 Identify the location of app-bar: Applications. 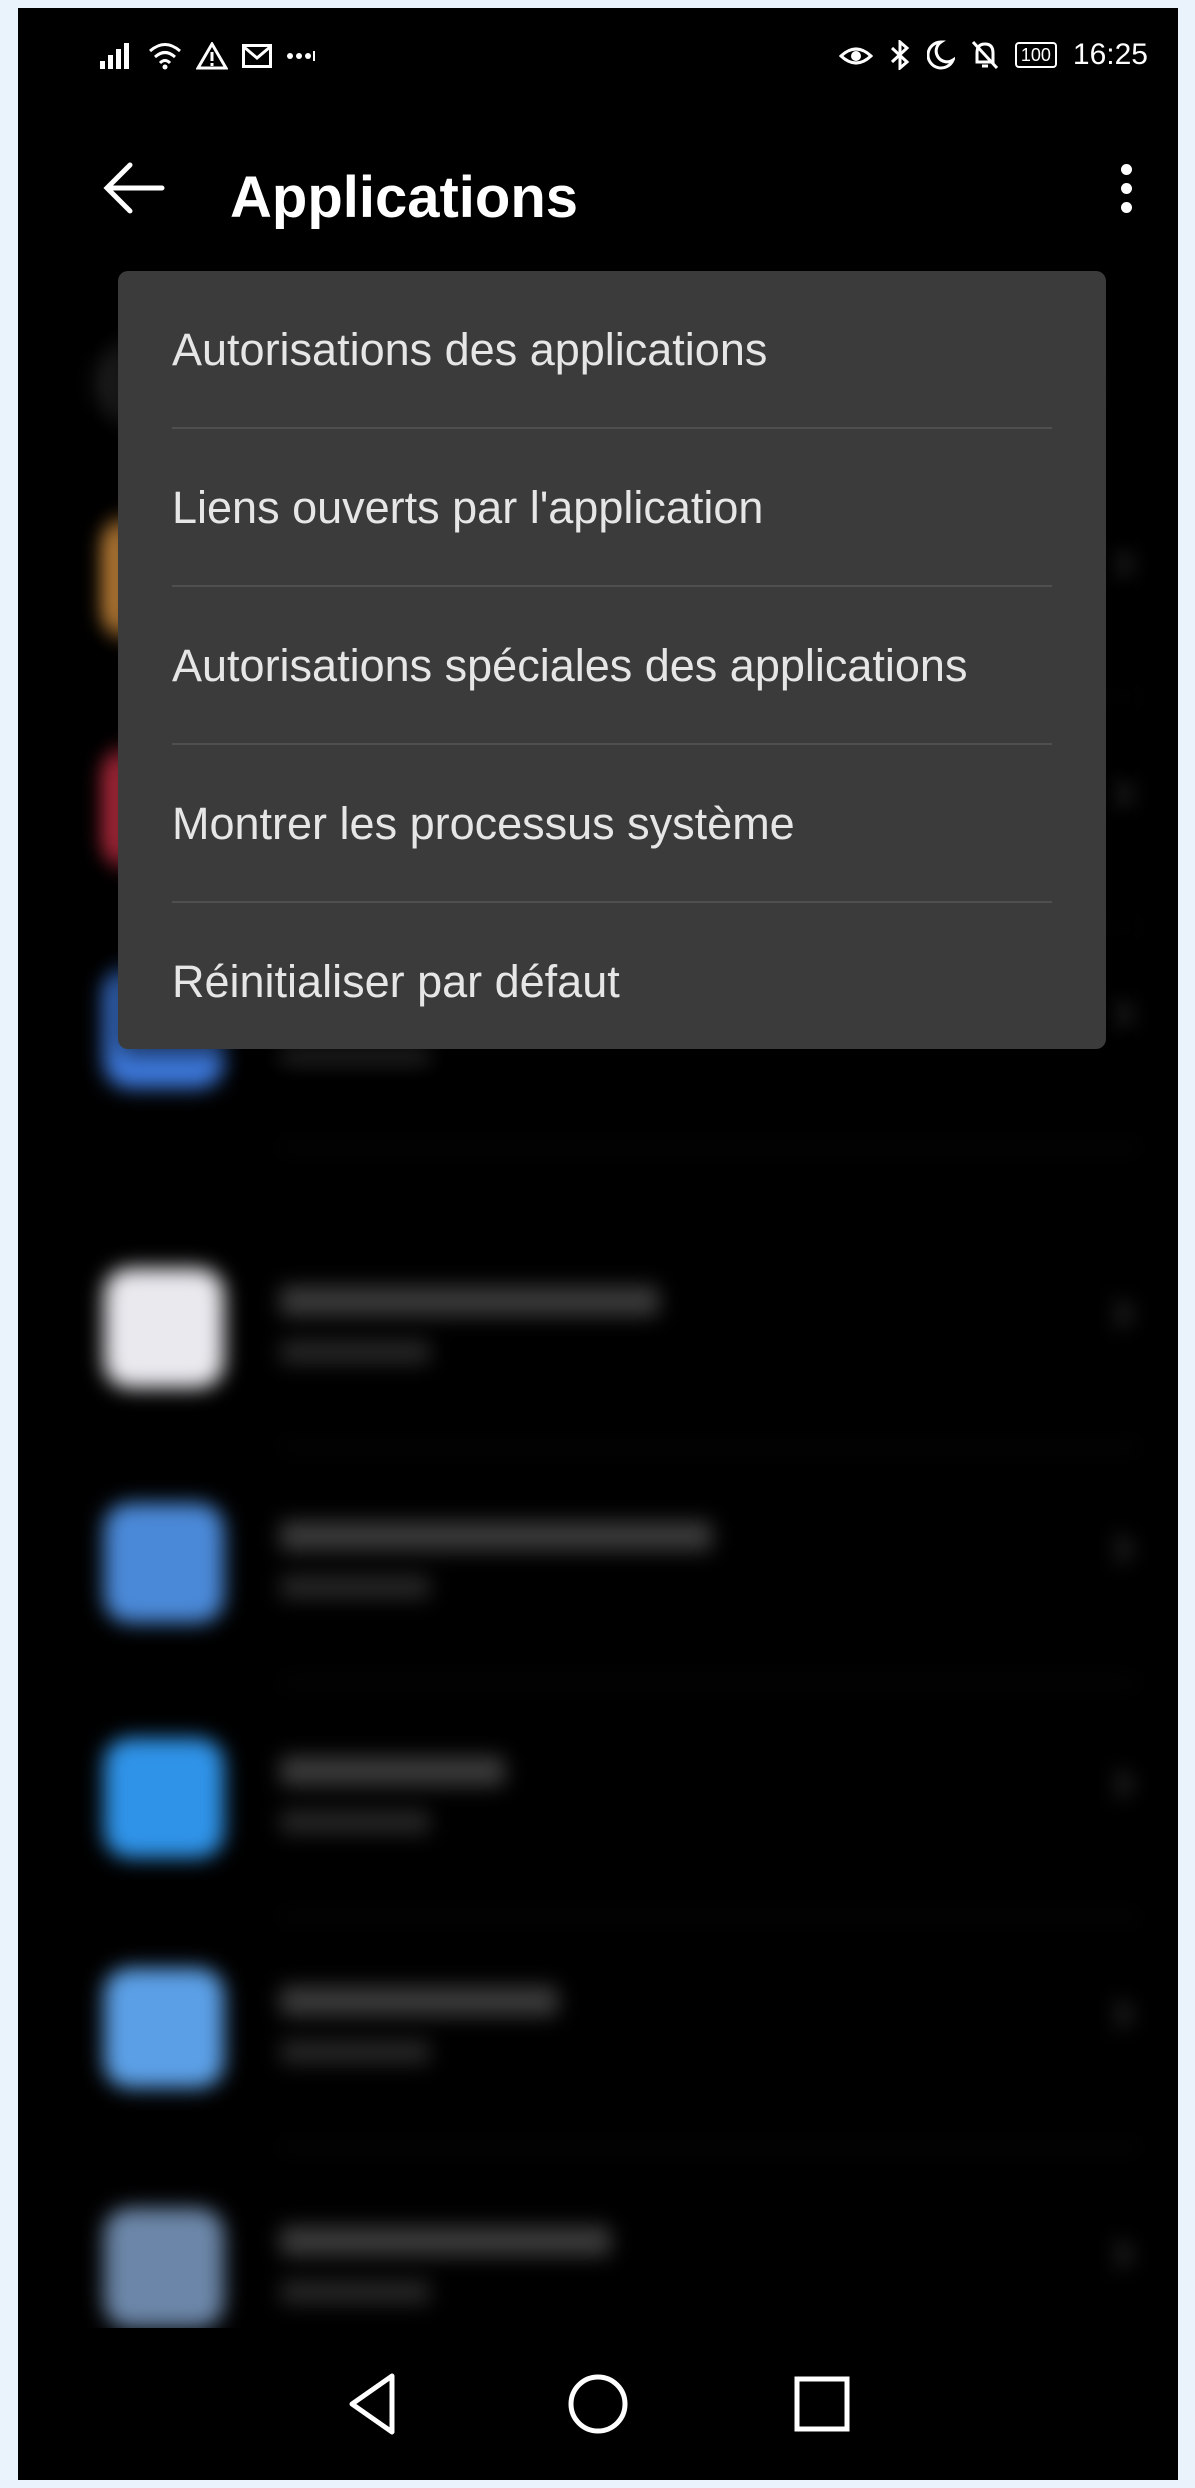
(598, 193).